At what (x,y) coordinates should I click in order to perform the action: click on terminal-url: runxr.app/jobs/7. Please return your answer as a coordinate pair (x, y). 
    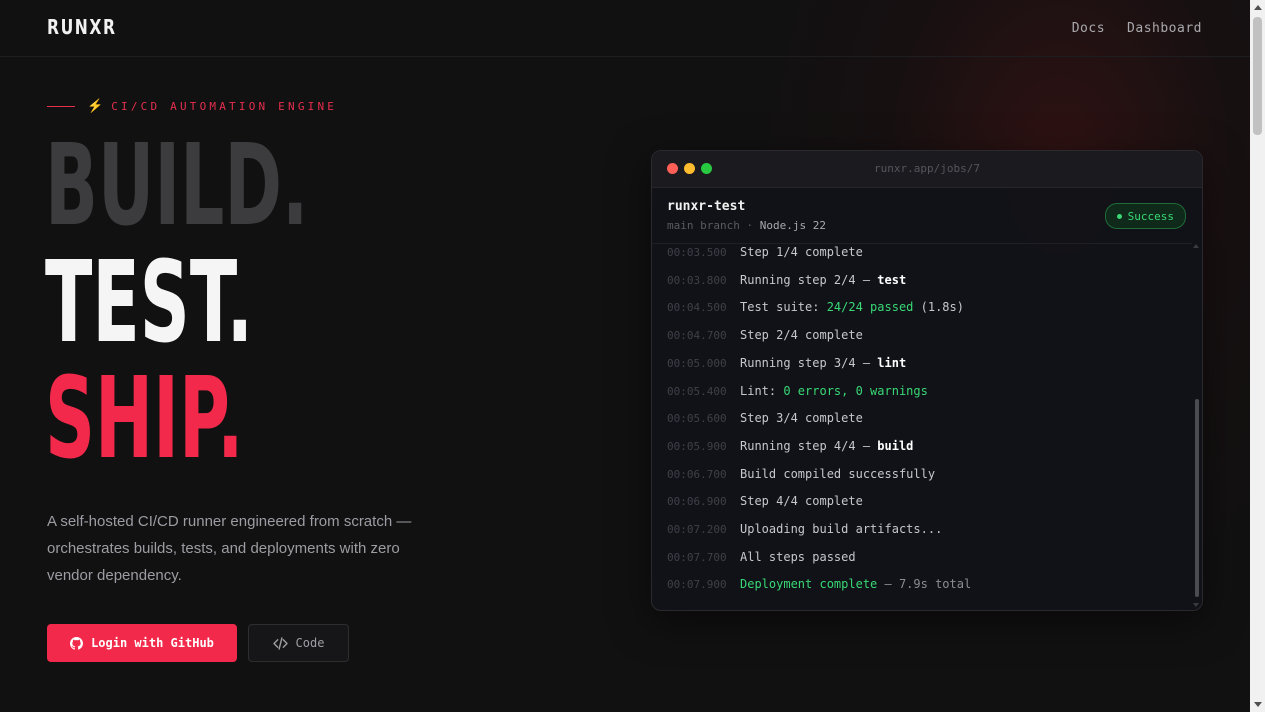
    Looking at the image, I should click on (927, 168).